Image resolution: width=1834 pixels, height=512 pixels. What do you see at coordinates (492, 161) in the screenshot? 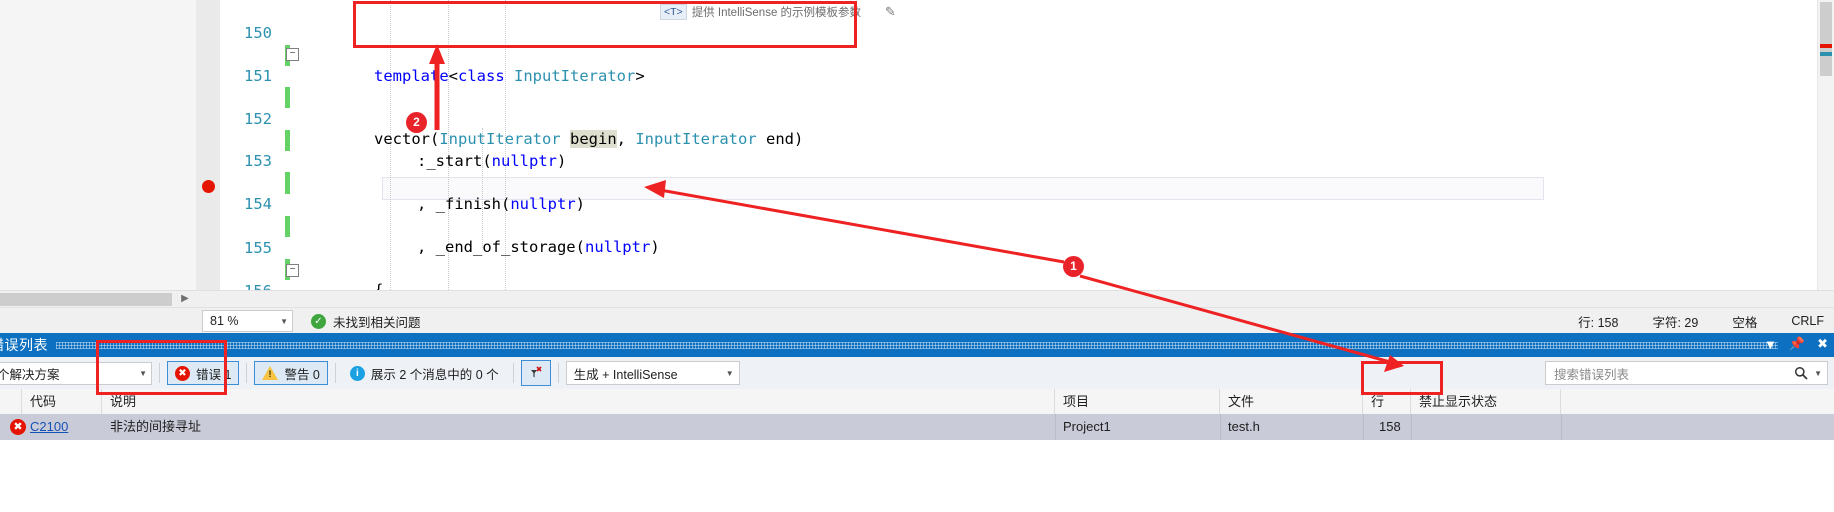
I see `code-text: :_start(nullptr)` at bounding box center [492, 161].